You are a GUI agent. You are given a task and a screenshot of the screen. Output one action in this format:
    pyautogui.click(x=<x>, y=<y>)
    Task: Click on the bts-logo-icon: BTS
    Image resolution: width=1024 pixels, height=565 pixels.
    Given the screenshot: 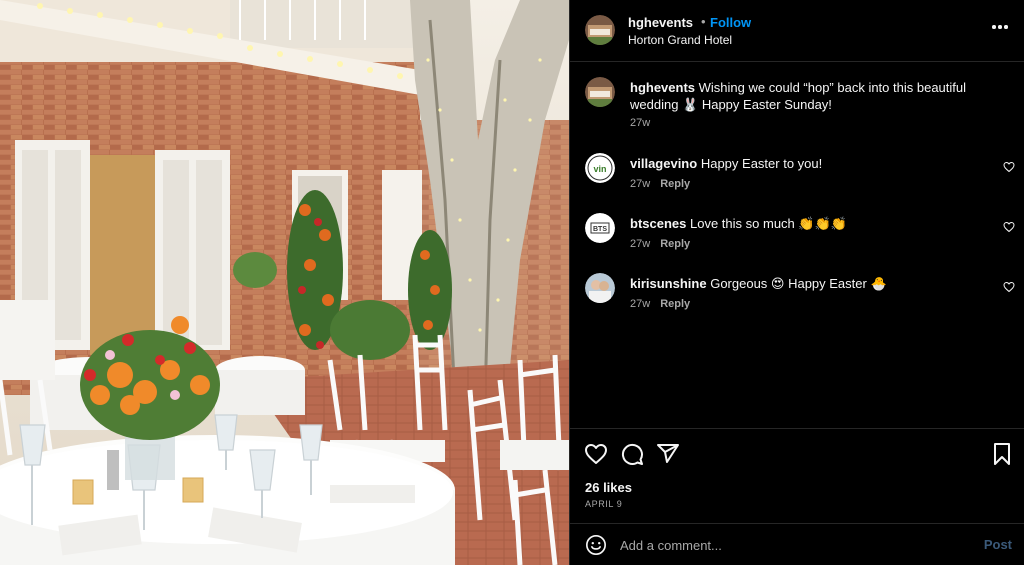 What is the action you would take?
    pyautogui.click(x=600, y=228)
    